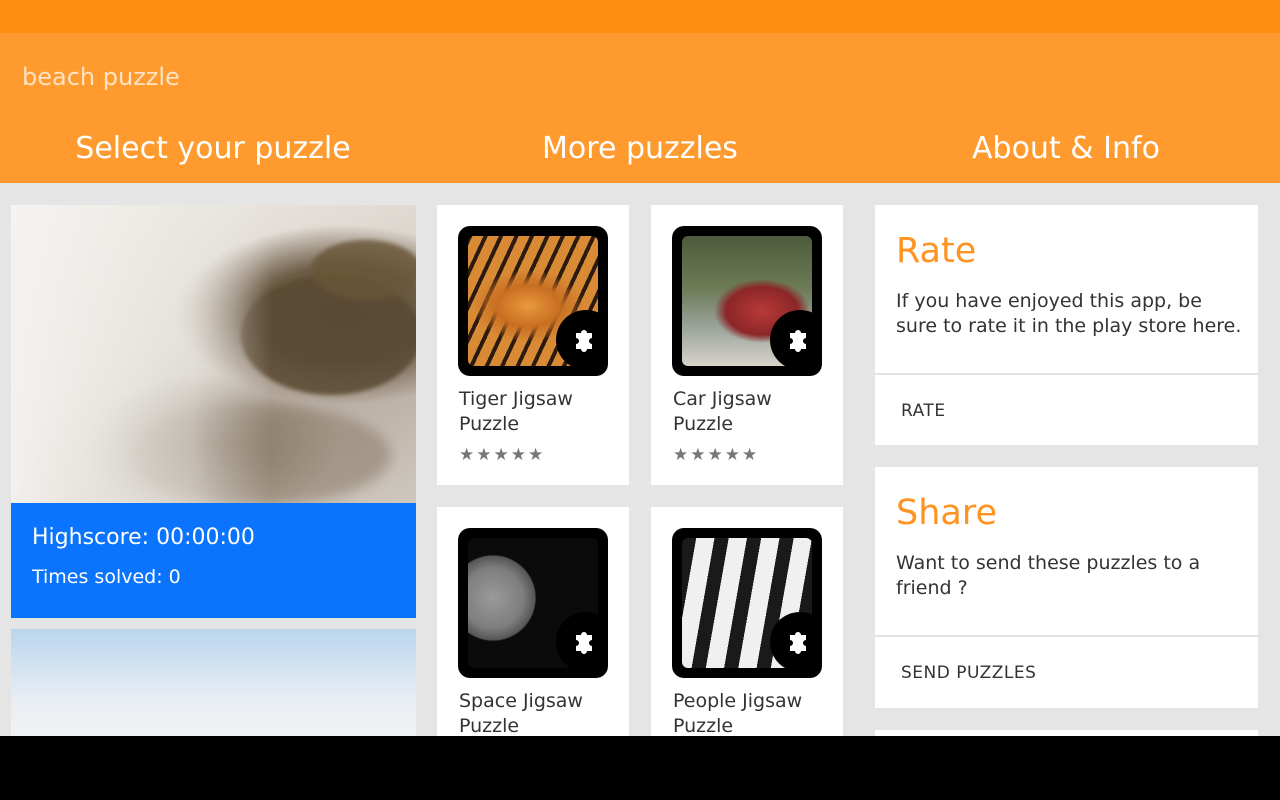  I want to click on rate-button: RATE, so click(923, 411).